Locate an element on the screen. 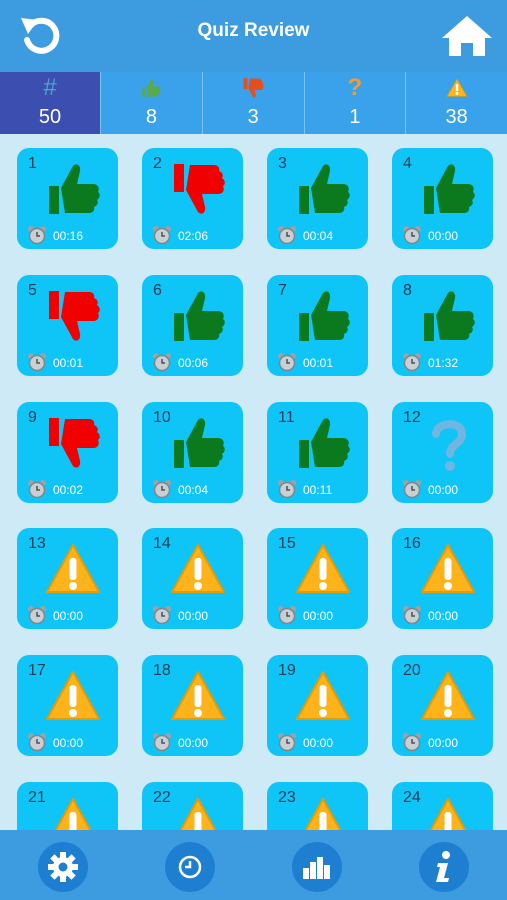 This screenshot has width=507, height=900. question-number: 12 is located at coordinates (412, 417).